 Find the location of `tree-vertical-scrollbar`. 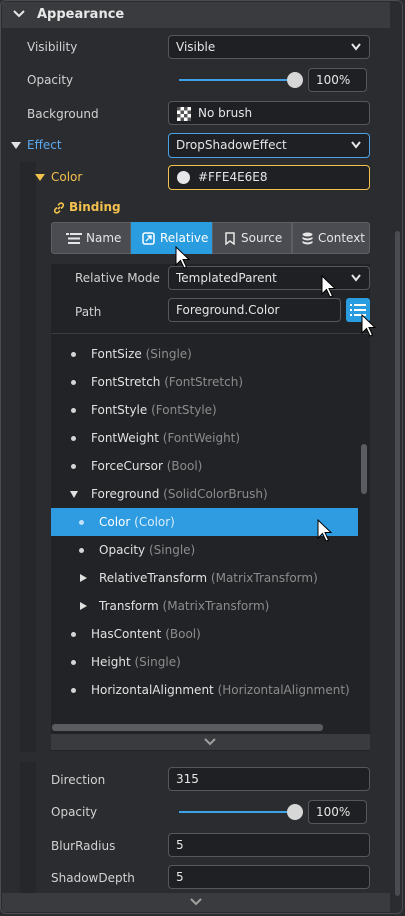

tree-vertical-scrollbar is located at coordinates (364, 469).